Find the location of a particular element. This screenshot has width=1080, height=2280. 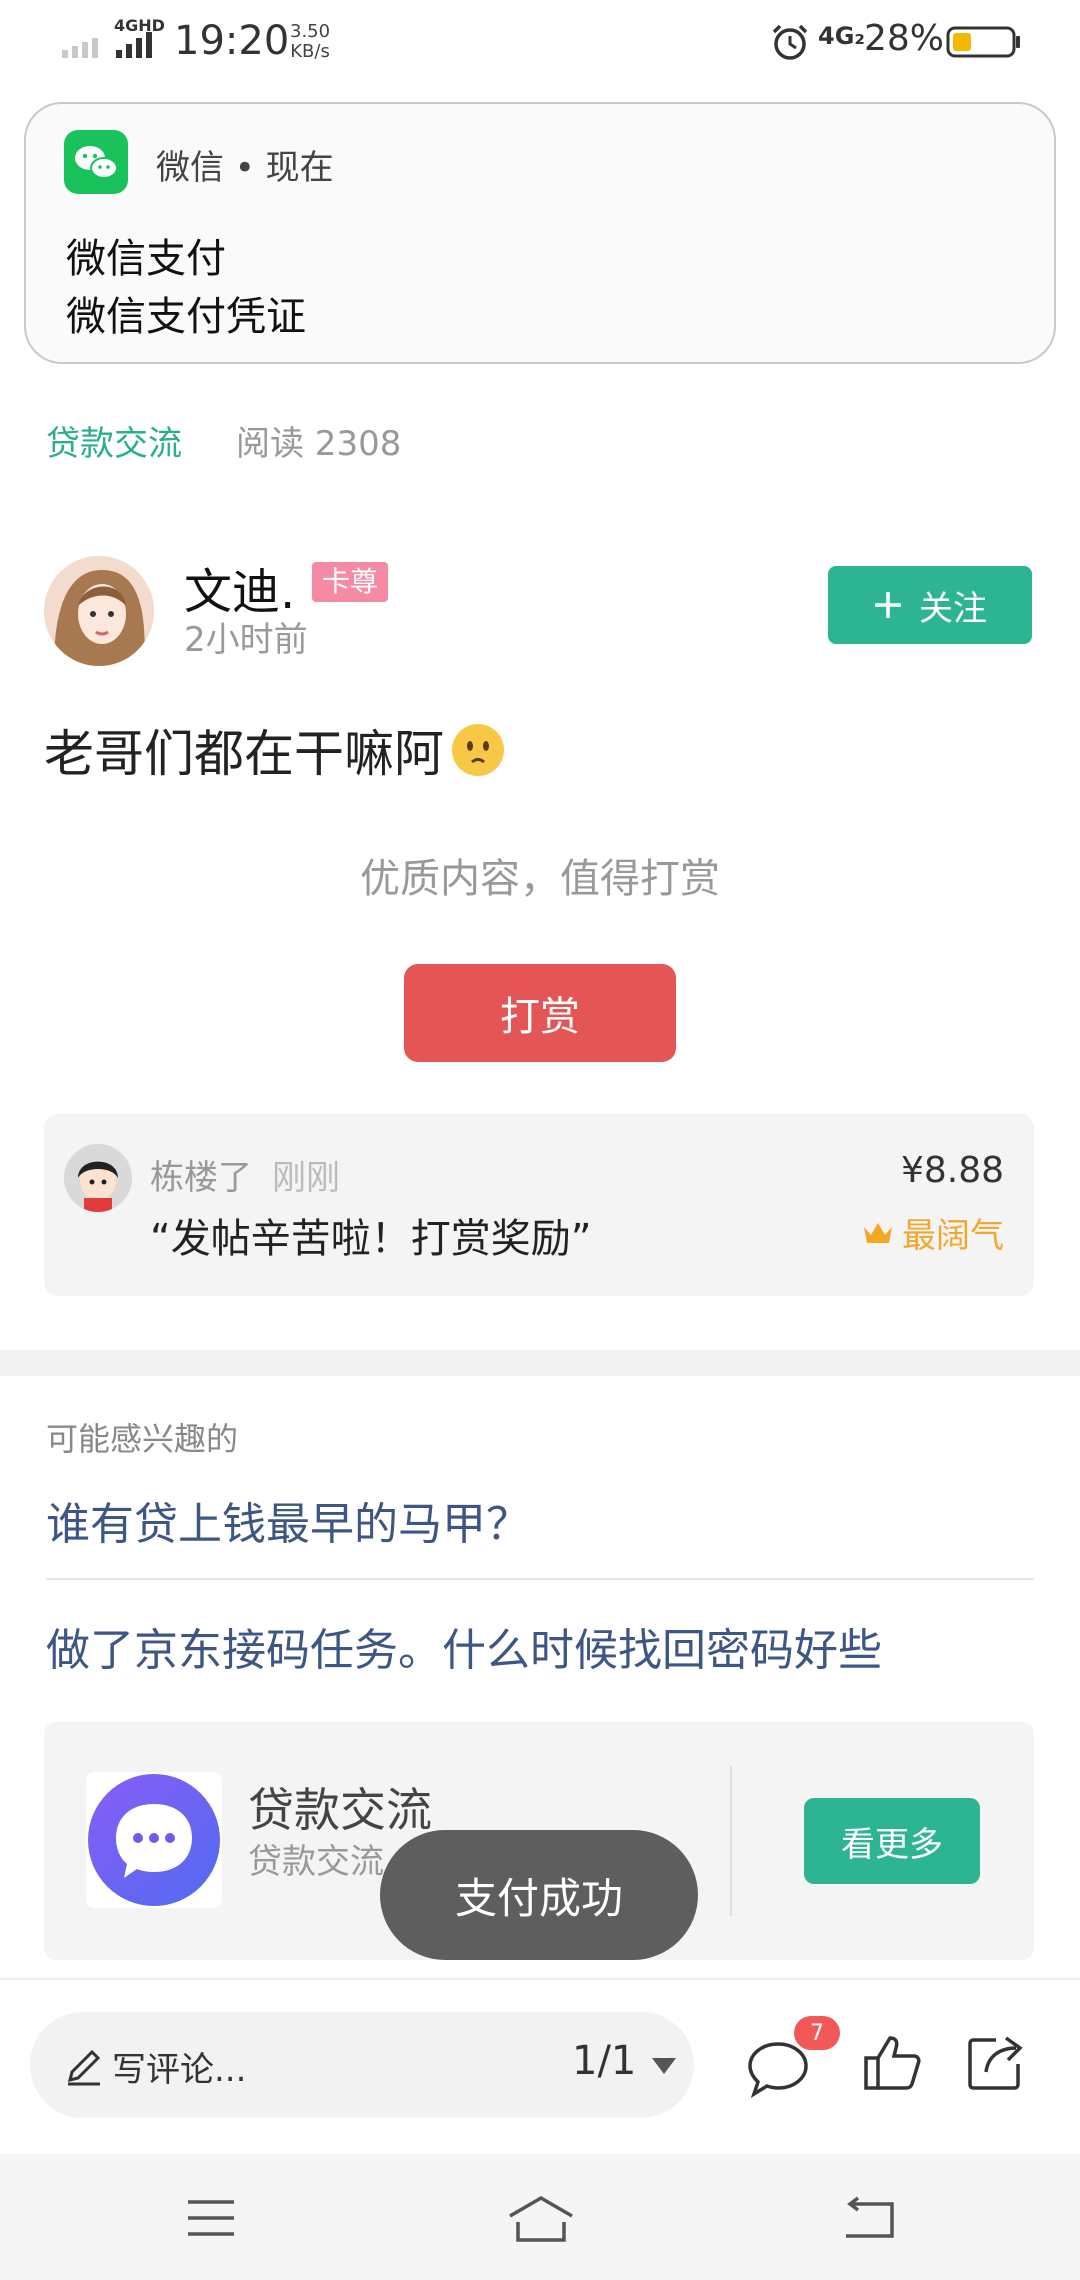

tip-amount: ¥8.88 is located at coordinates (952, 1170).